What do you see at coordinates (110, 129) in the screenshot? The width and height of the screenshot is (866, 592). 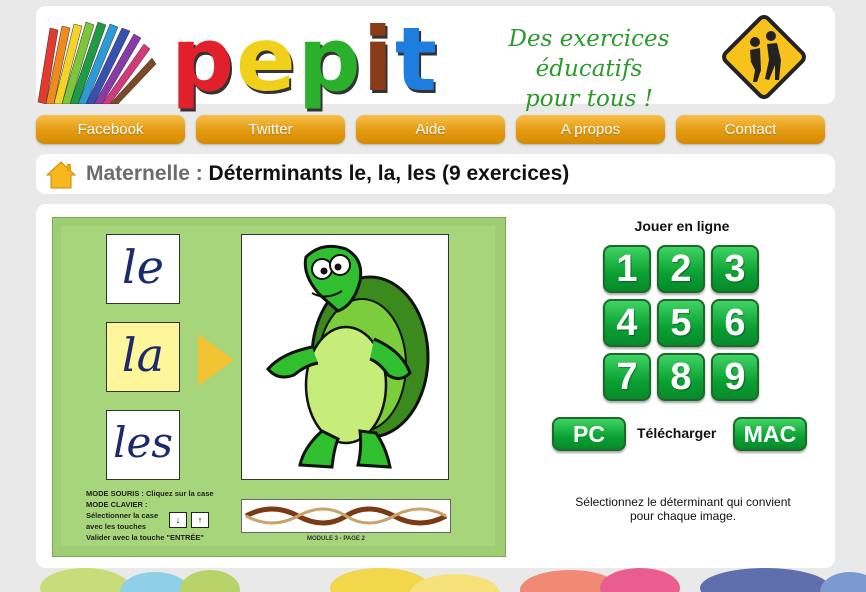 I see `nav-facebook-button: Facebook` at bounding box center [110, 129].